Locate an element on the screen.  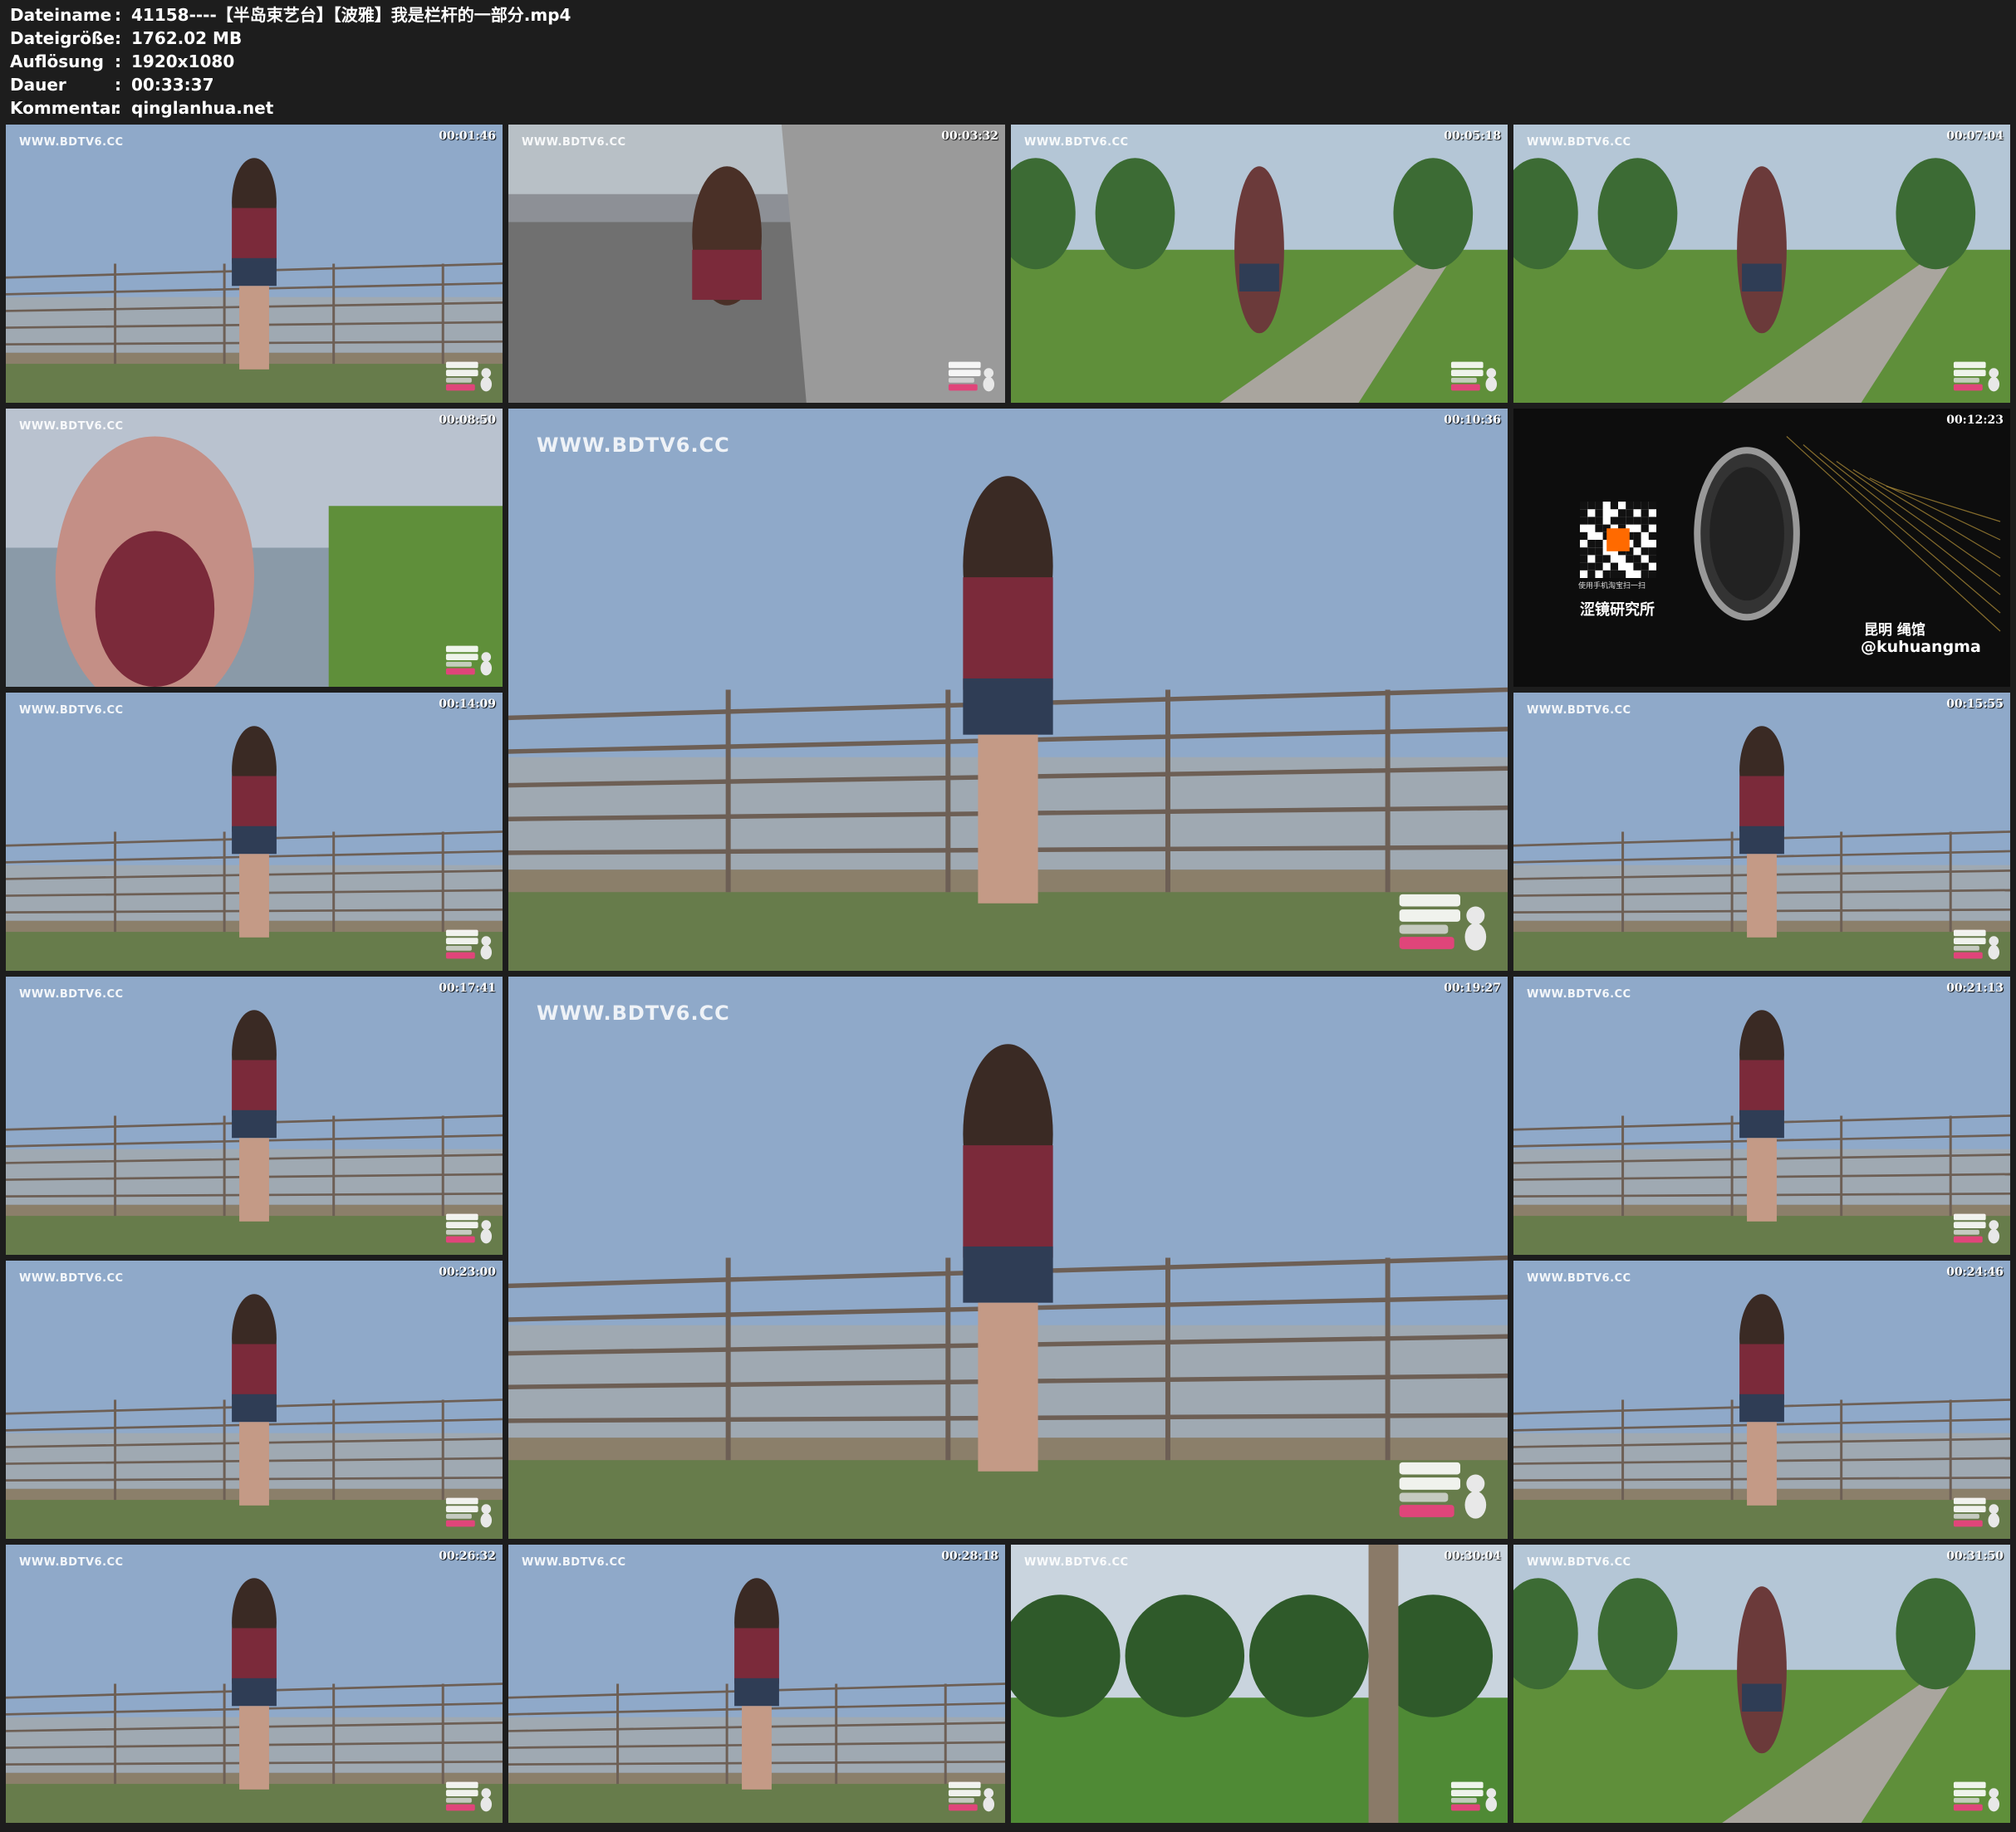
video-thumbnail: WWW.BDTV6.CC 00:17:41 is located at coordinates (255, 1116).